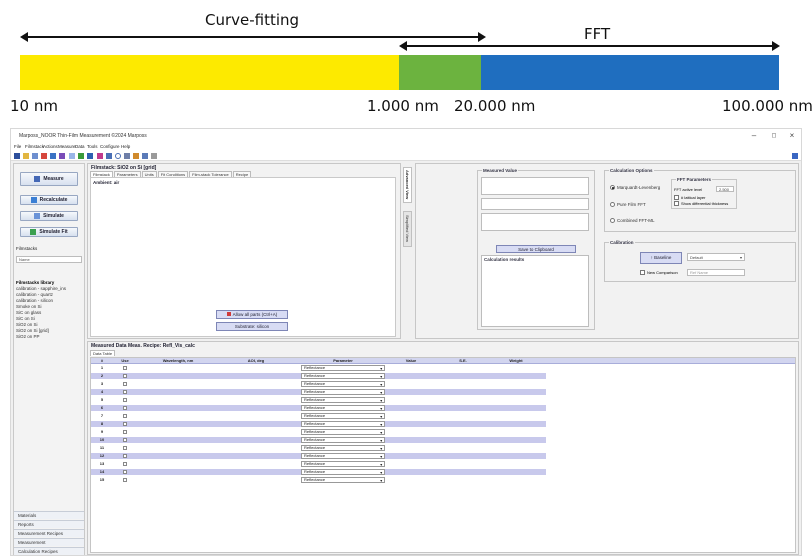 The image size is (812, 556). Describe the element at coordinates (318, 480) in the screenshot. I see `table-row: 15 Reflectance ▼` at that location.